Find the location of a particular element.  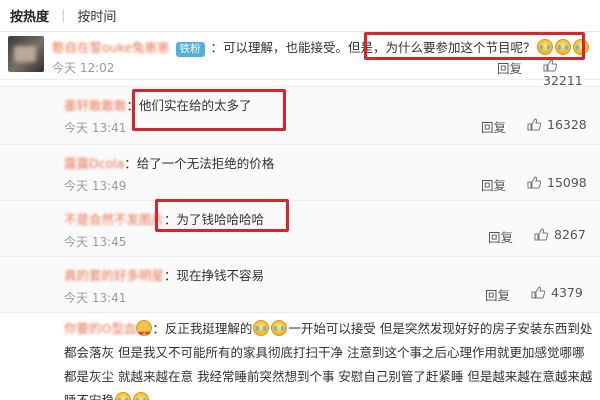

username: 你要的O型血 is located at coordinates (100, 328).